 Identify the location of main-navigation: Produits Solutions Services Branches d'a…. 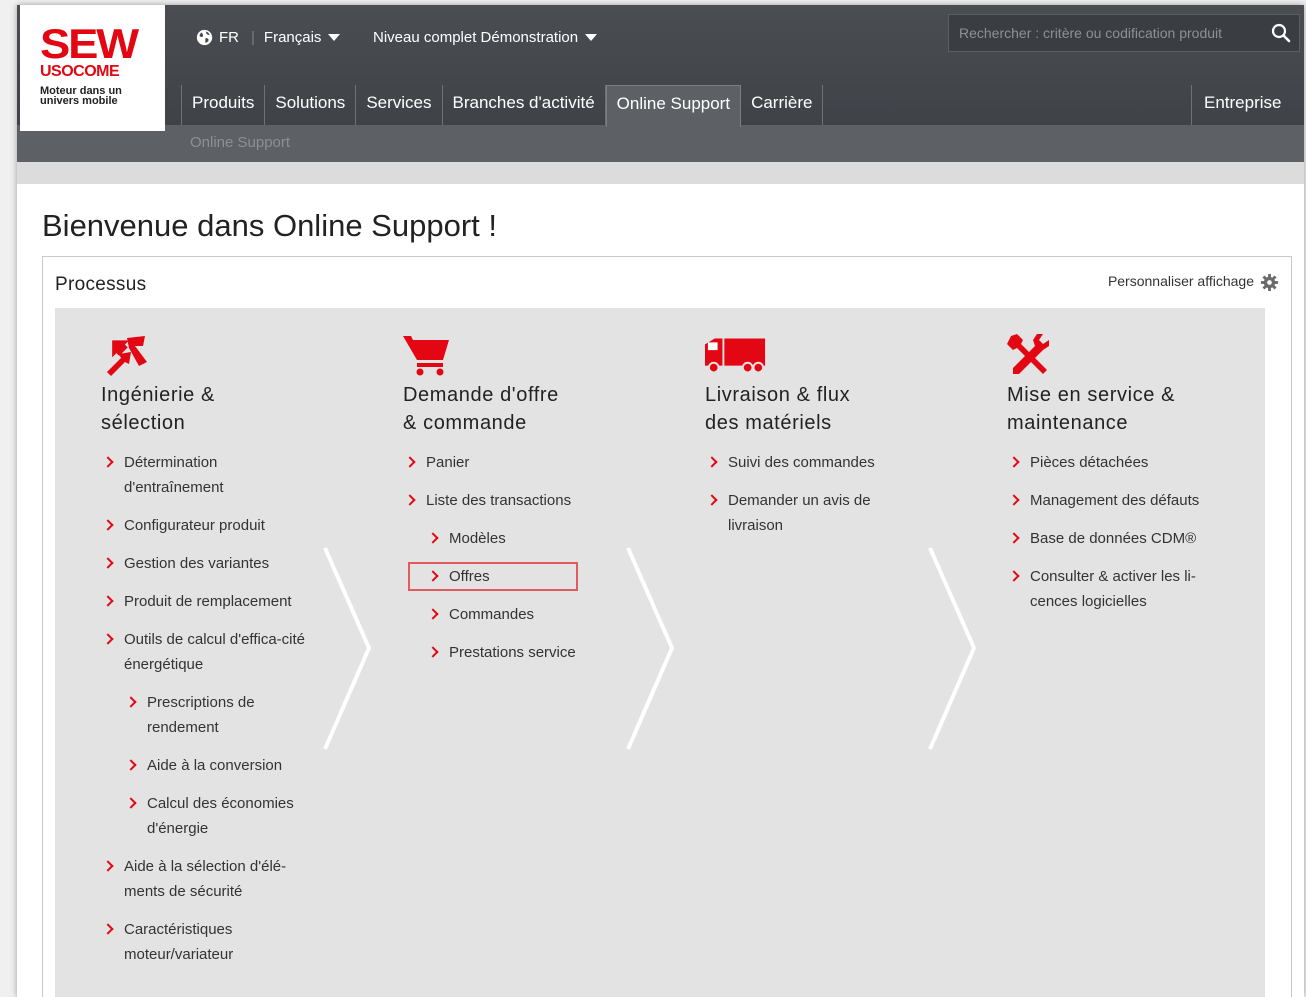
(502, 106).